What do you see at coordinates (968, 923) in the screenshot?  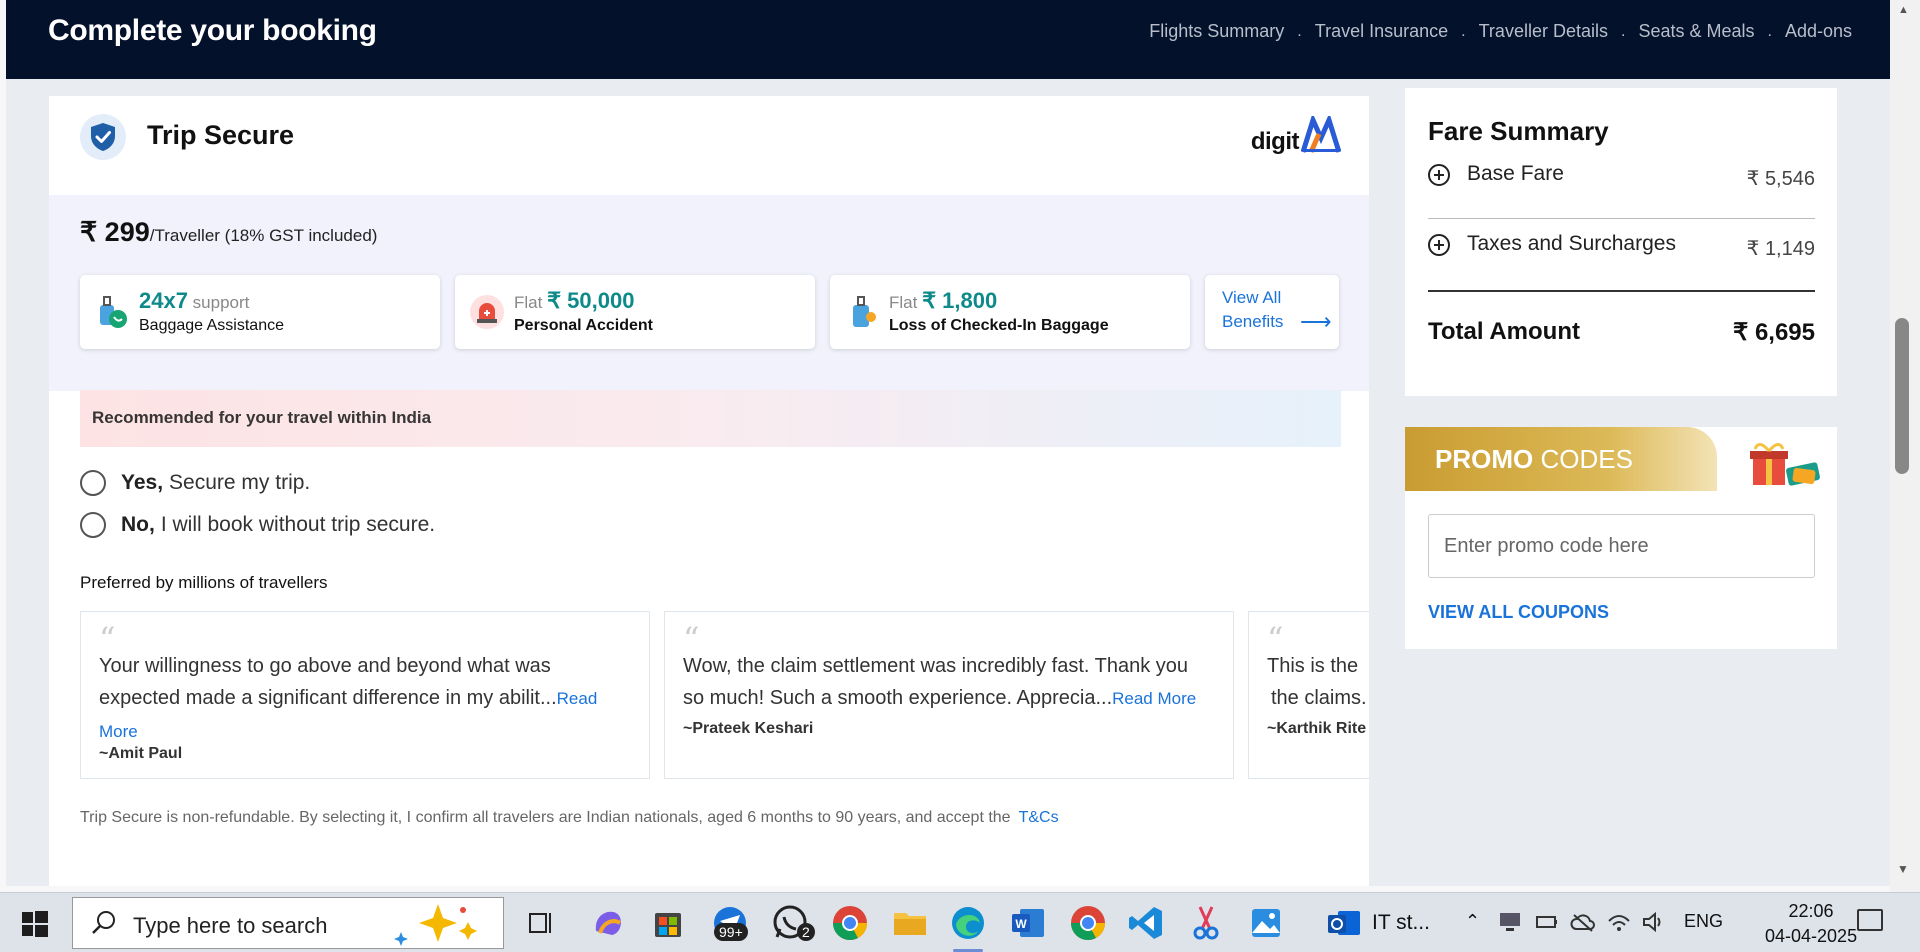 I see `edge-browser-icon` at bounding box center [968, 923].